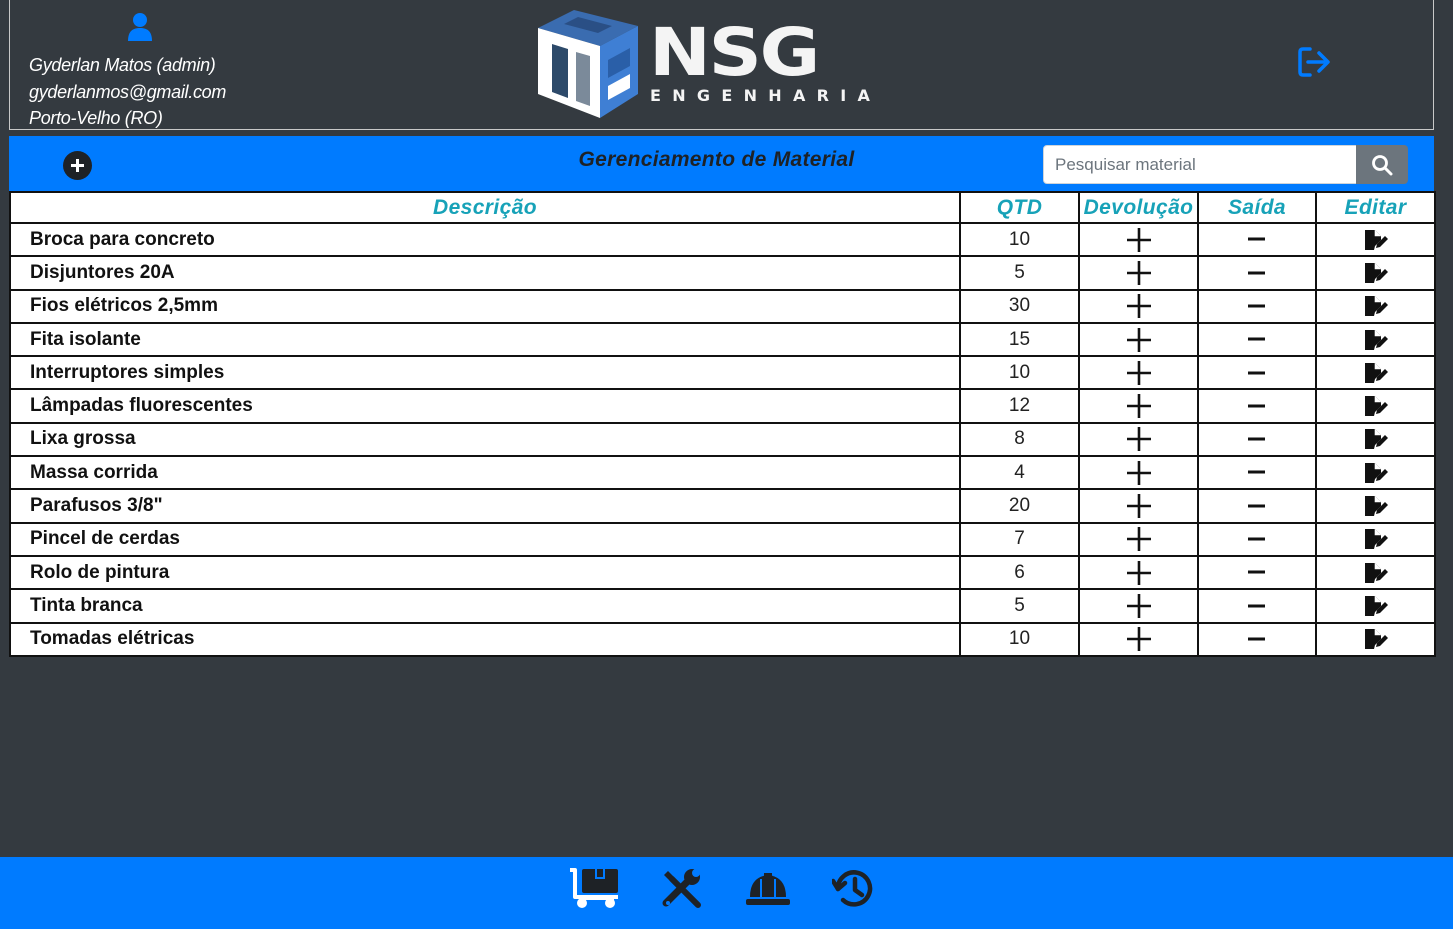 The image size is (1453, 929). I want to click on tools-icon, so click(682, 889).